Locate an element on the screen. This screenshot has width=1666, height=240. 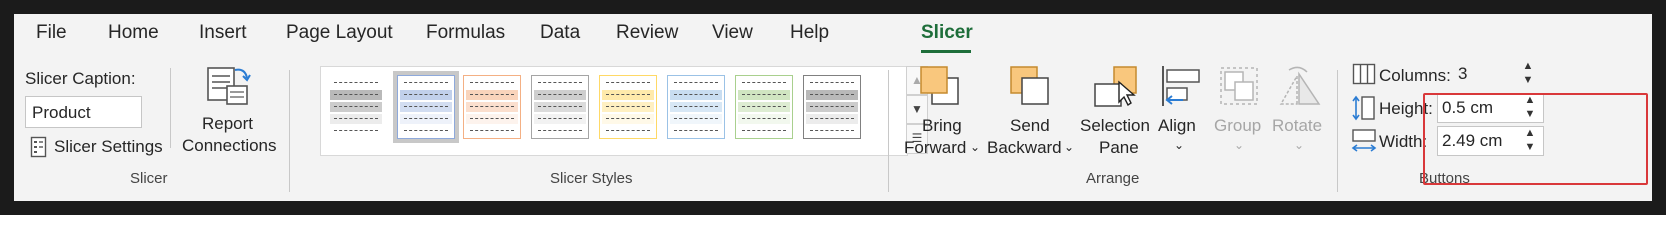
selection-pane-label-1: Selection is located at coordinates (1115, 125).